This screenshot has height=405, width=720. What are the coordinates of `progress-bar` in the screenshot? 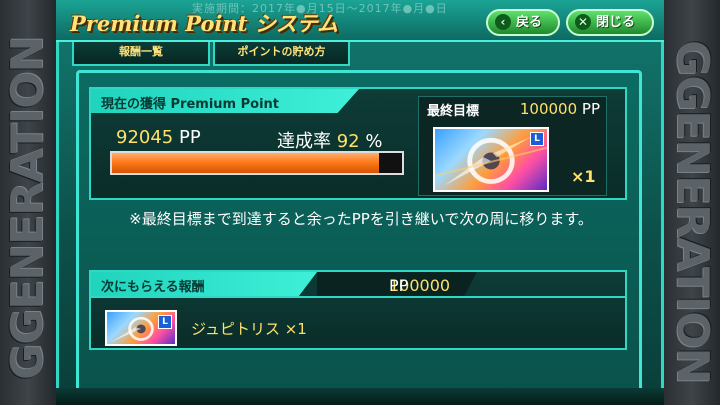 It's located at (257, 163).